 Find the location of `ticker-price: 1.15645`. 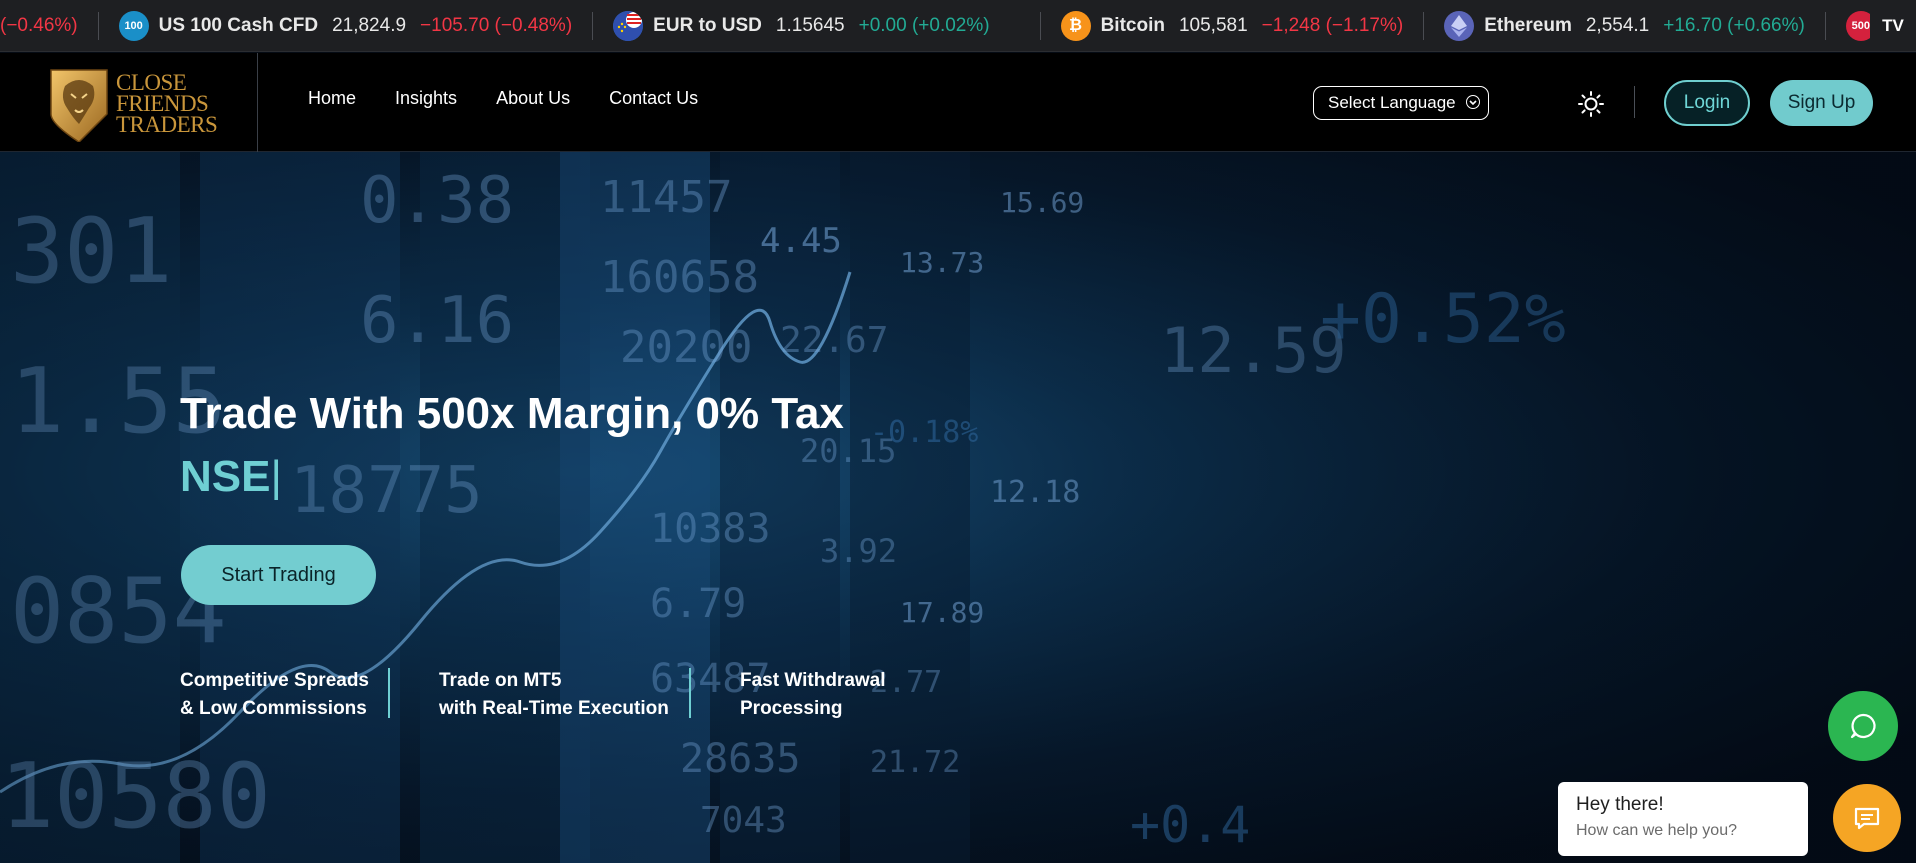

ticker-price: 1.15645 is located at coordinates (810, 25).